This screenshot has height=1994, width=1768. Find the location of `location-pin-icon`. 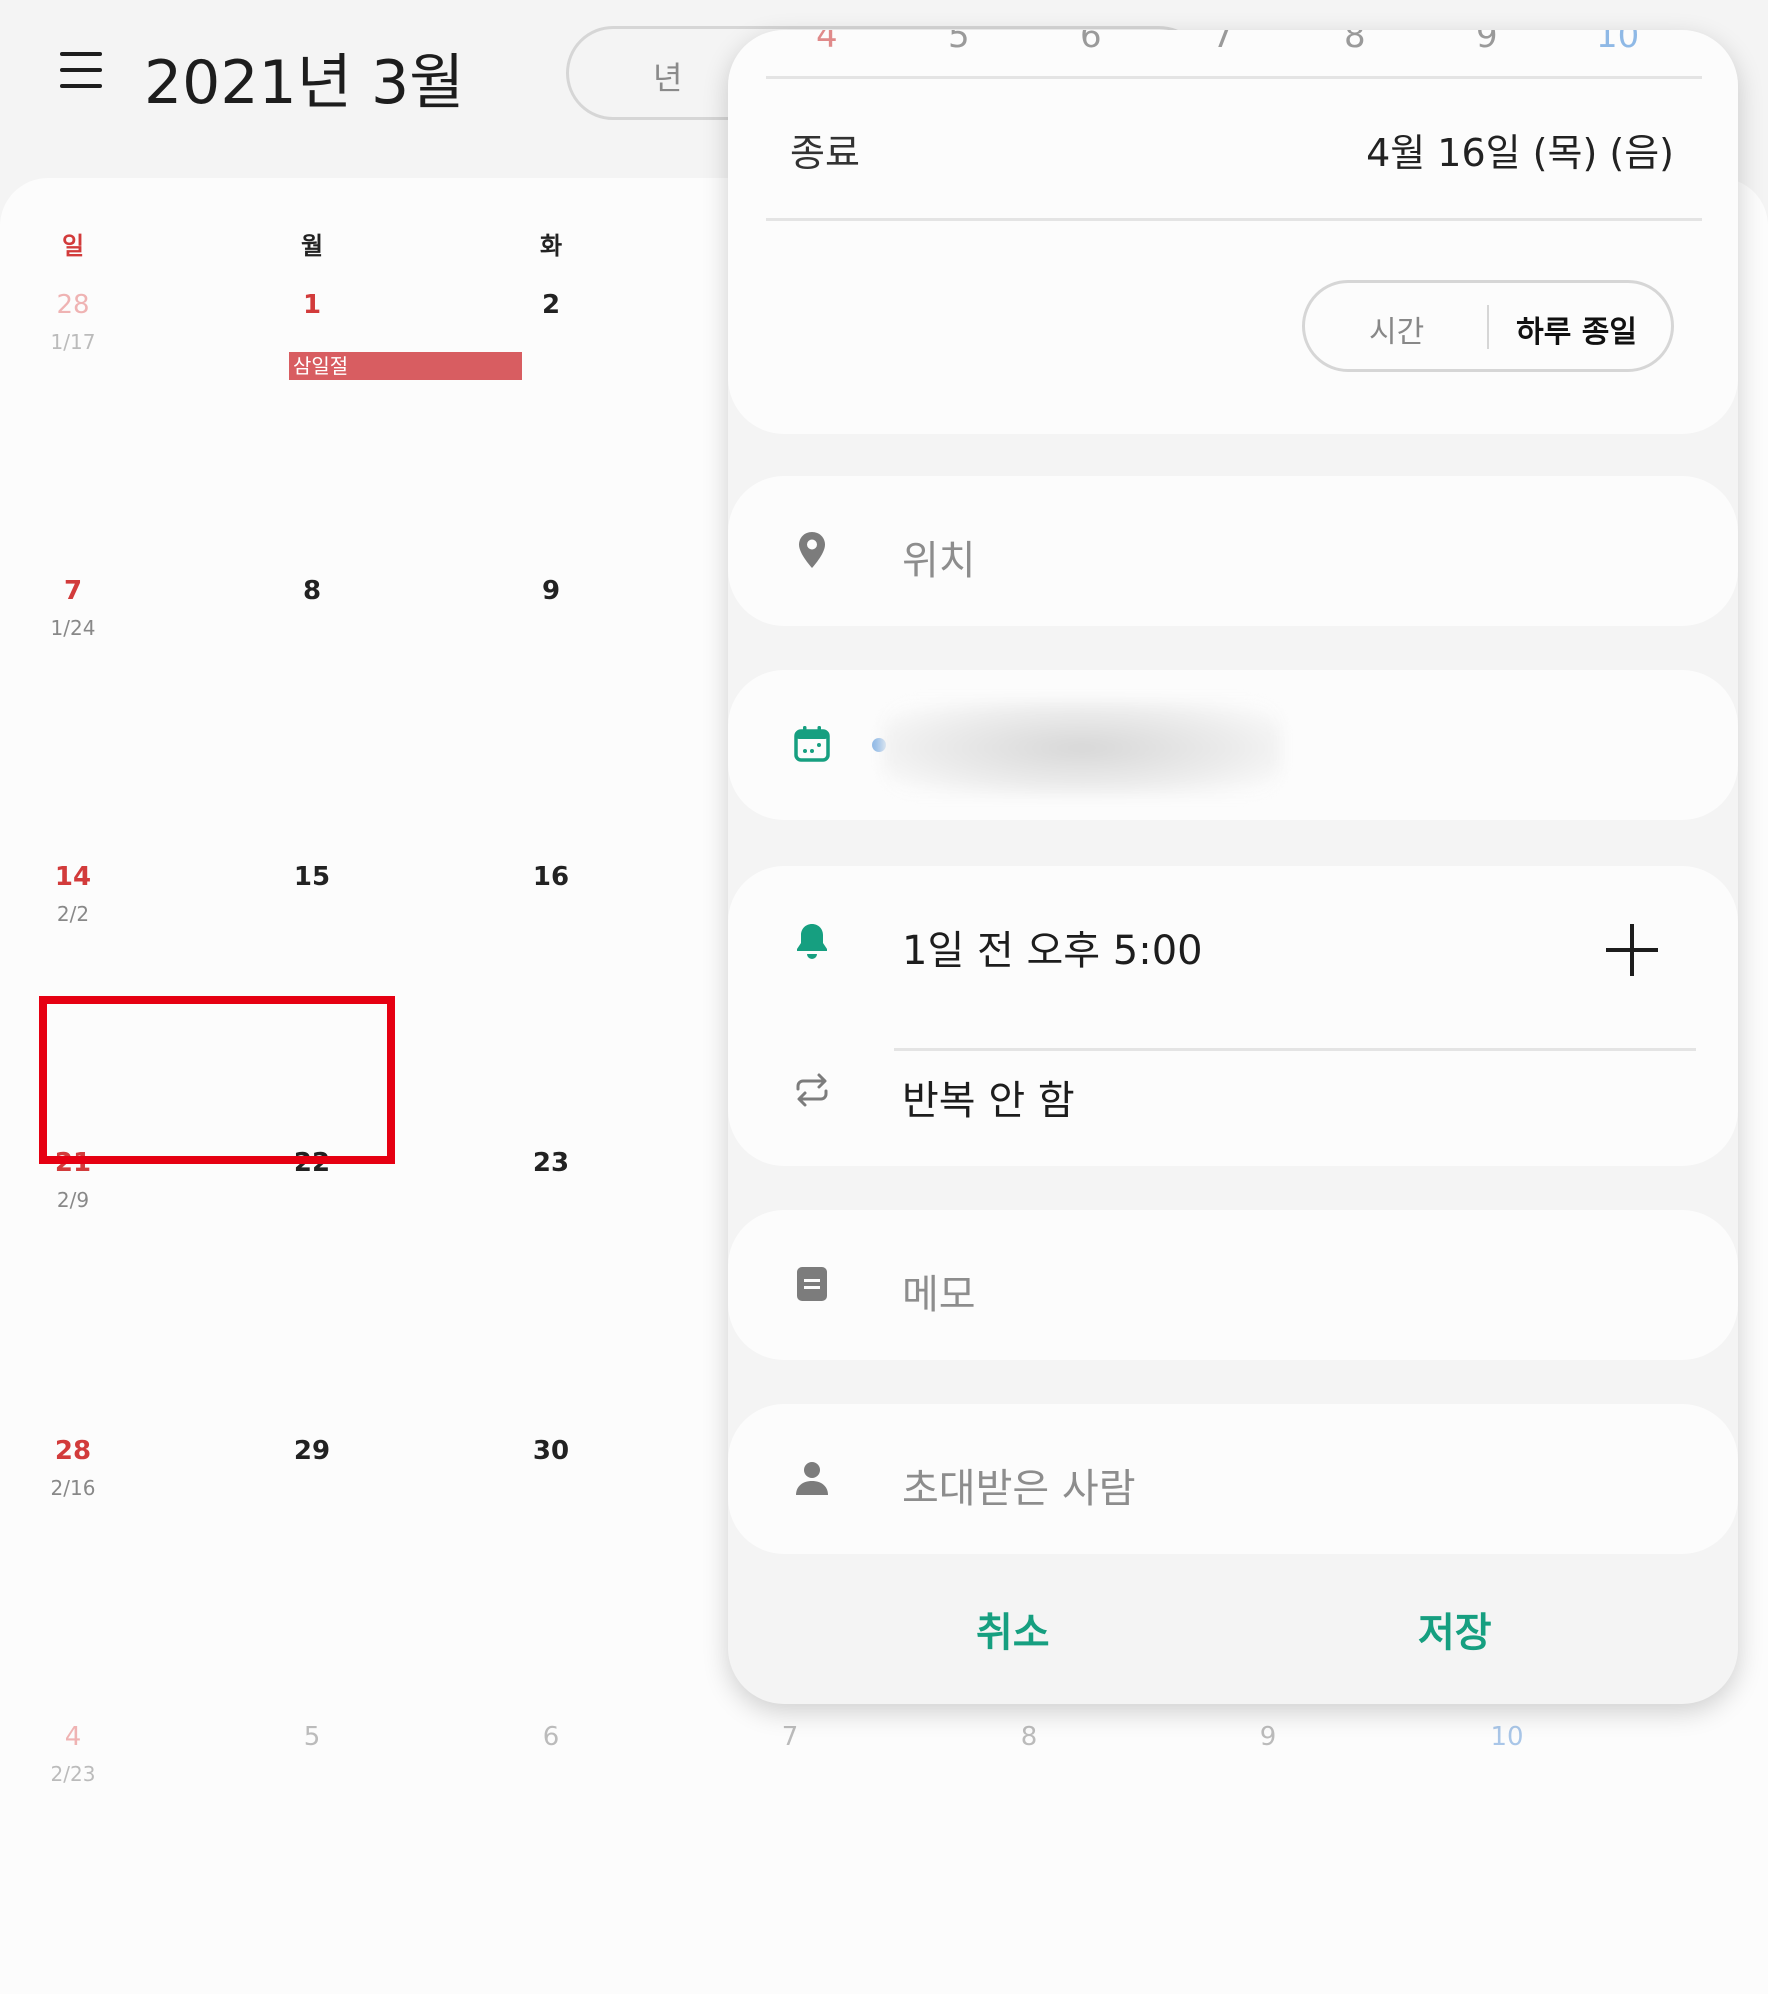

location-pin-icon is located at coordinates (812, 550).